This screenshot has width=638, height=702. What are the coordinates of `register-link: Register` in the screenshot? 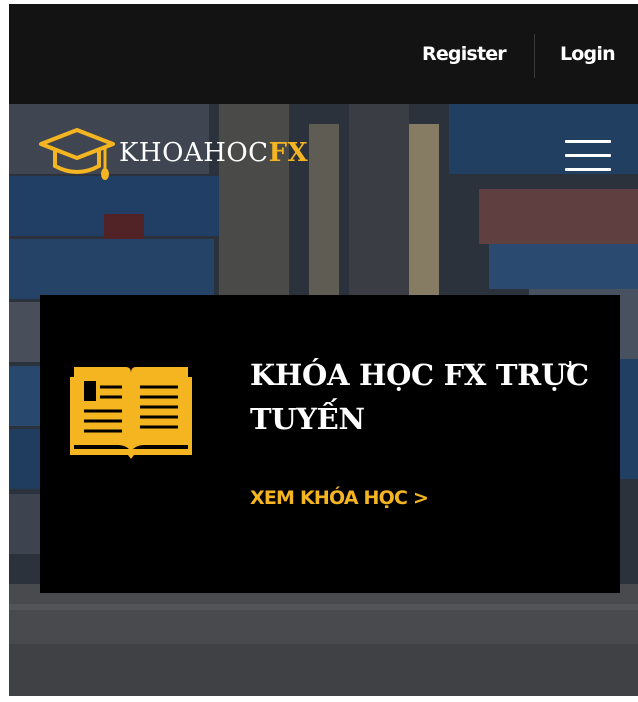 It's located at (464, 54).